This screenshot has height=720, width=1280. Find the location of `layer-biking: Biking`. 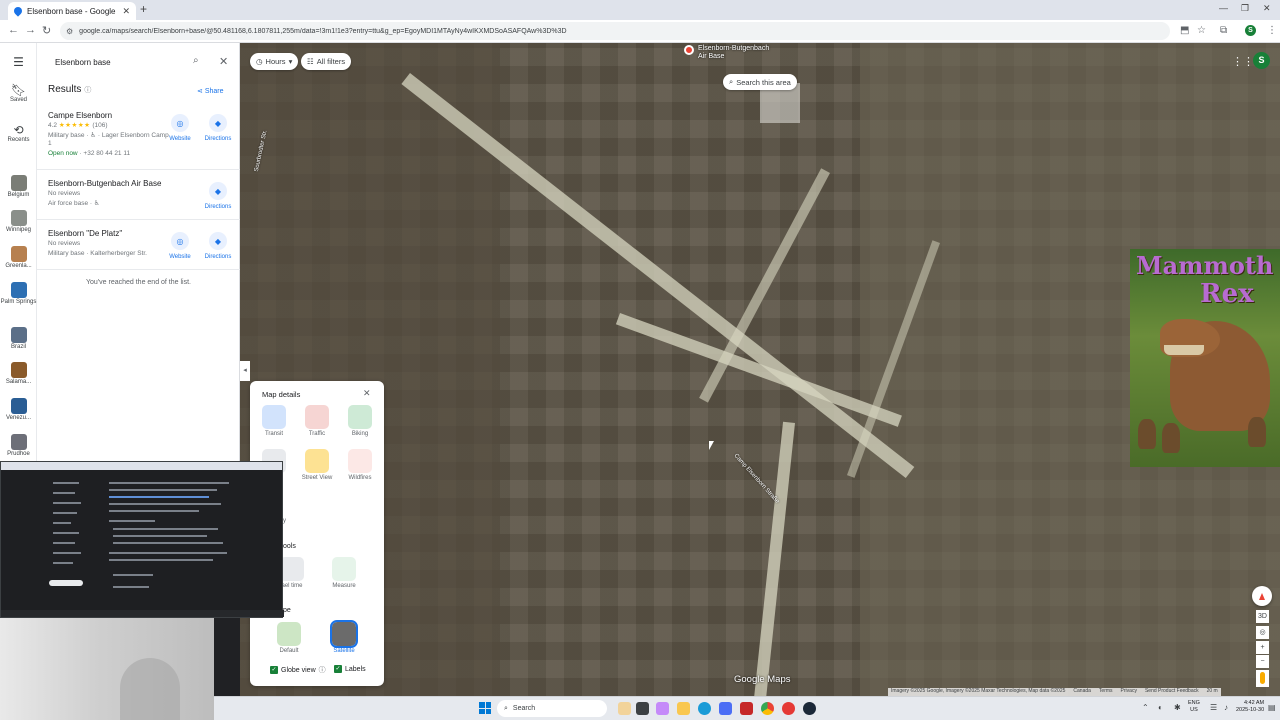

layer-biking: Biking is located at coordinates (360, 421).